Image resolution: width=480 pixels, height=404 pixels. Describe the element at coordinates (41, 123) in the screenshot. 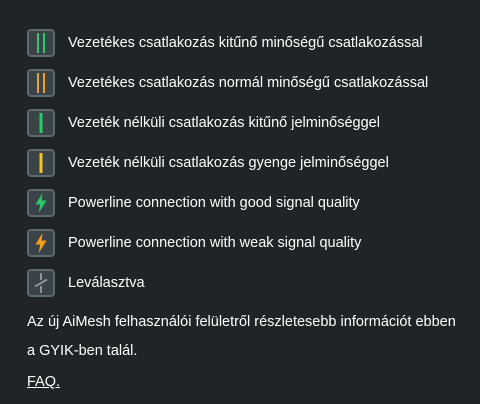

I see `wireless-excellent-icon` at that location.